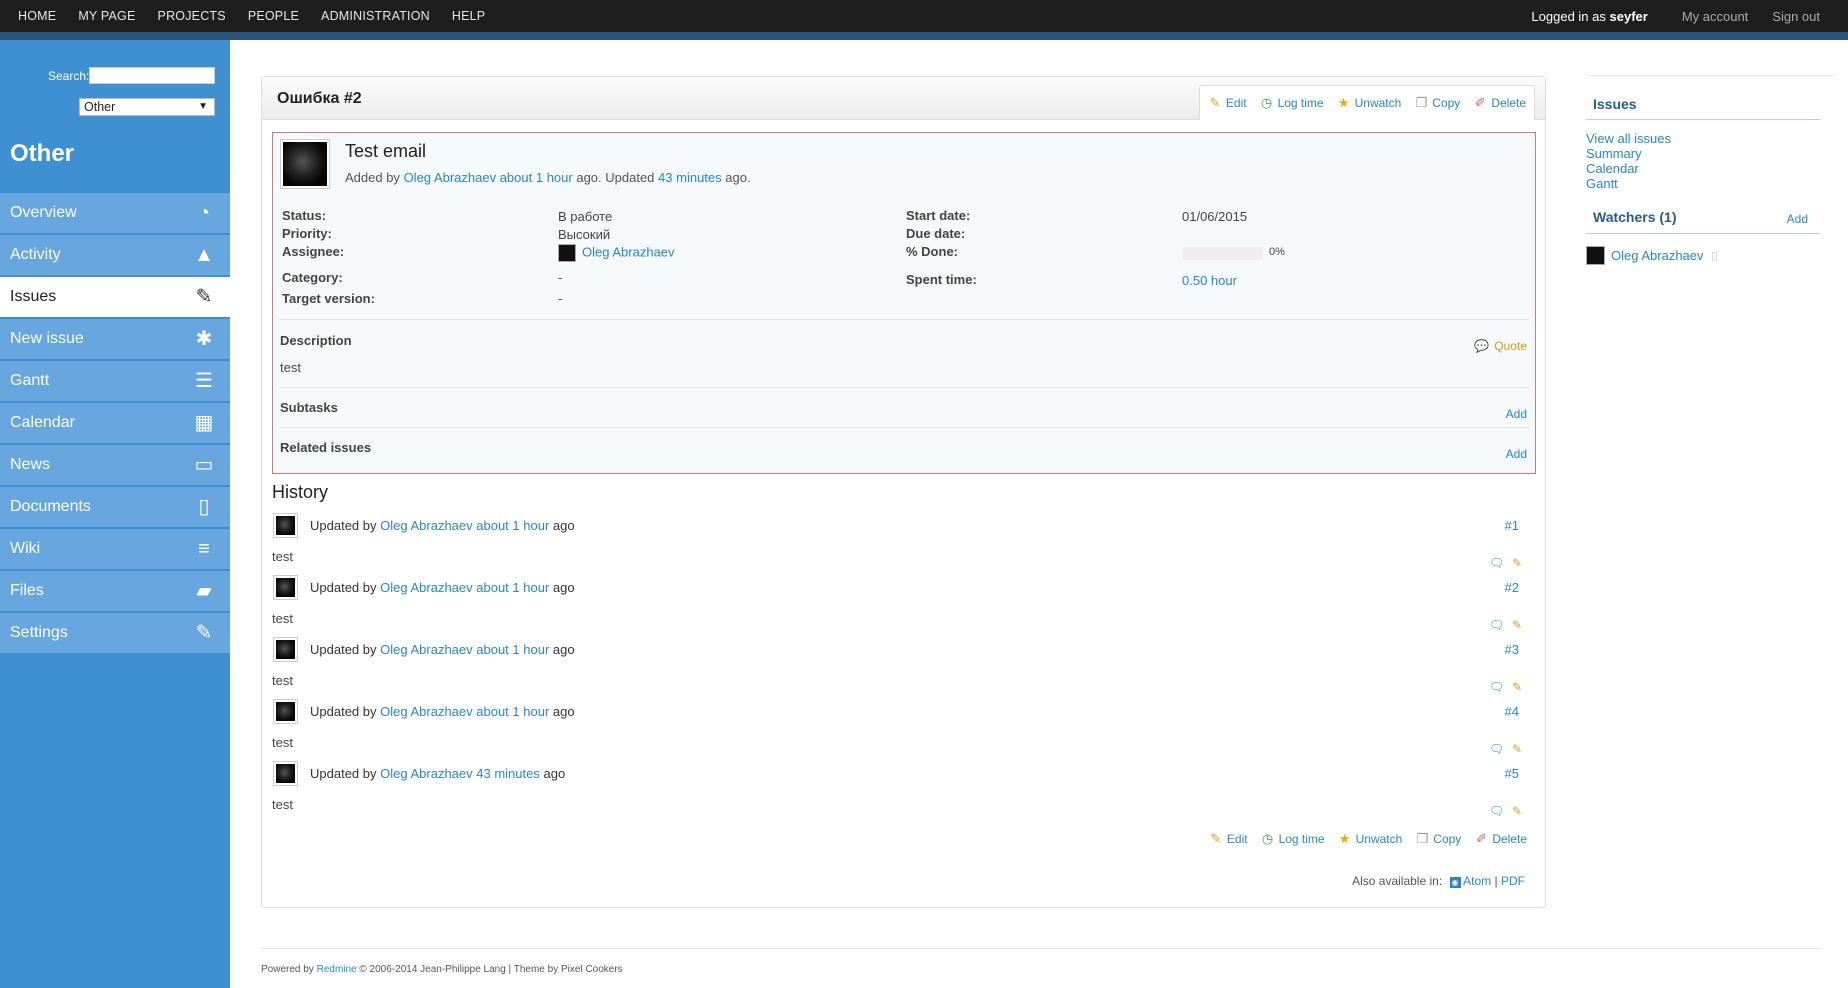 The height and width of the screenshot is (988, 1848). I want to click on top-nav-help: HELP, so click(468, 16).